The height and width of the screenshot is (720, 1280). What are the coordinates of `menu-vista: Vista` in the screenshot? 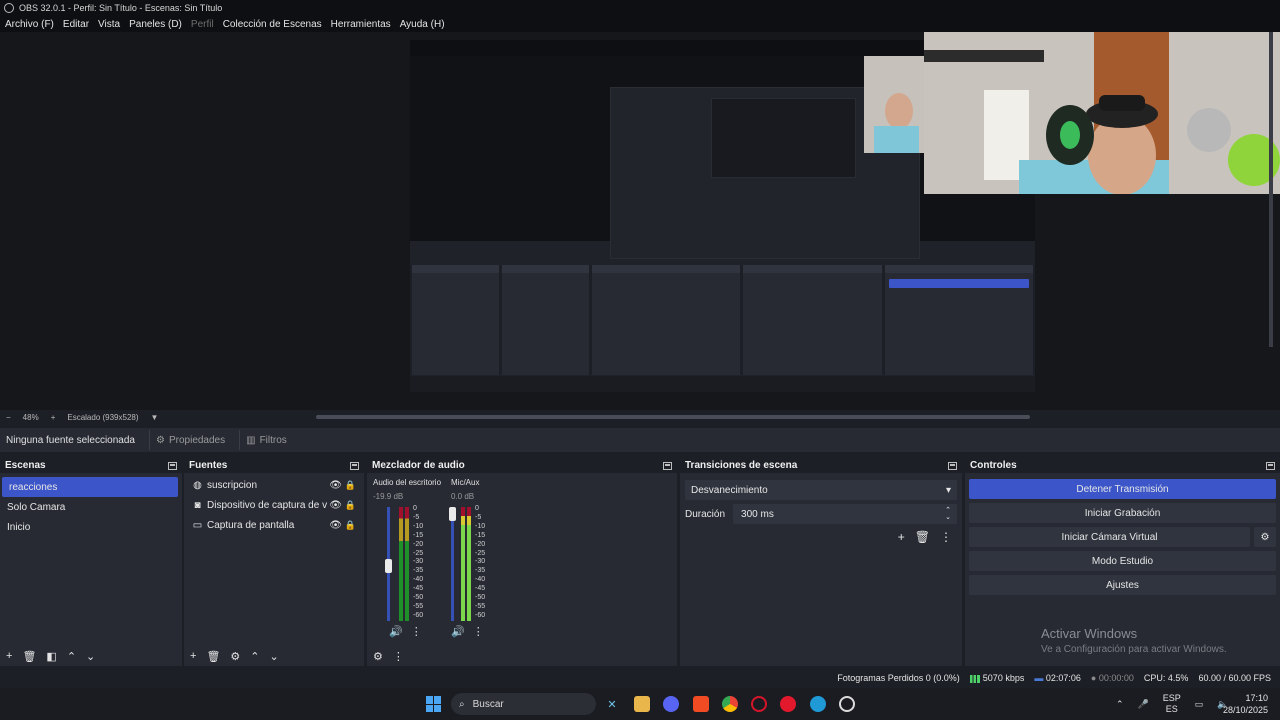 It's located at (109, 24).